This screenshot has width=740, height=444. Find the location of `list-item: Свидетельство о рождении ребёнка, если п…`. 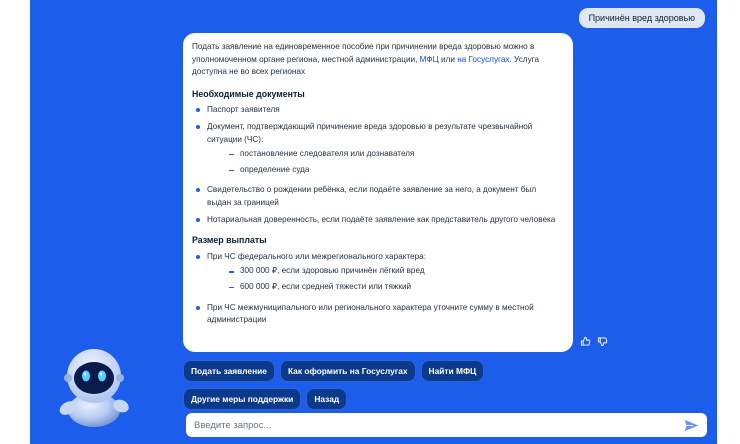

list-item: Свидетельство о рождении ребёнка, если п… is located at coordinates (376, 196).